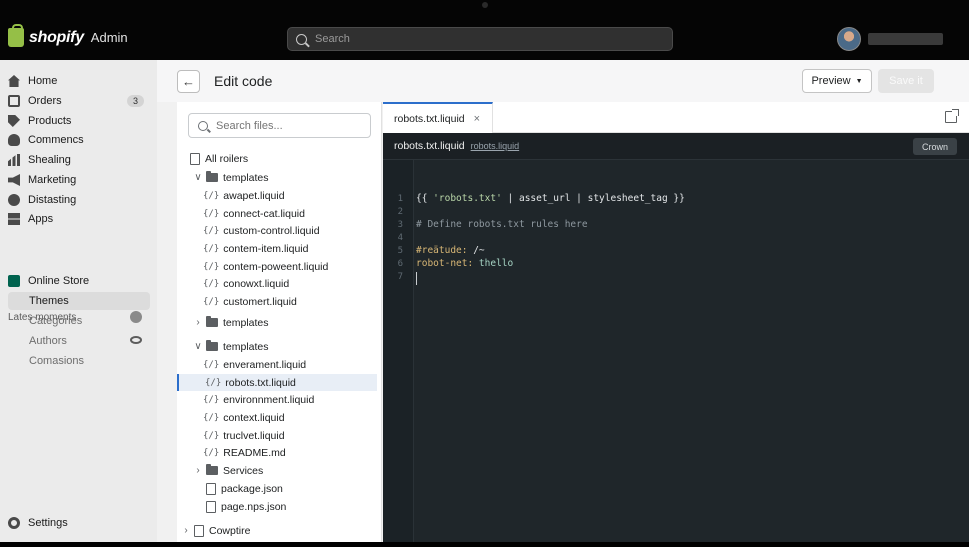 Image resolution: width=969 pixels, height=547 pixels. I want to click on tree-file: {/} contem-item.liquid, so click(279, 248).